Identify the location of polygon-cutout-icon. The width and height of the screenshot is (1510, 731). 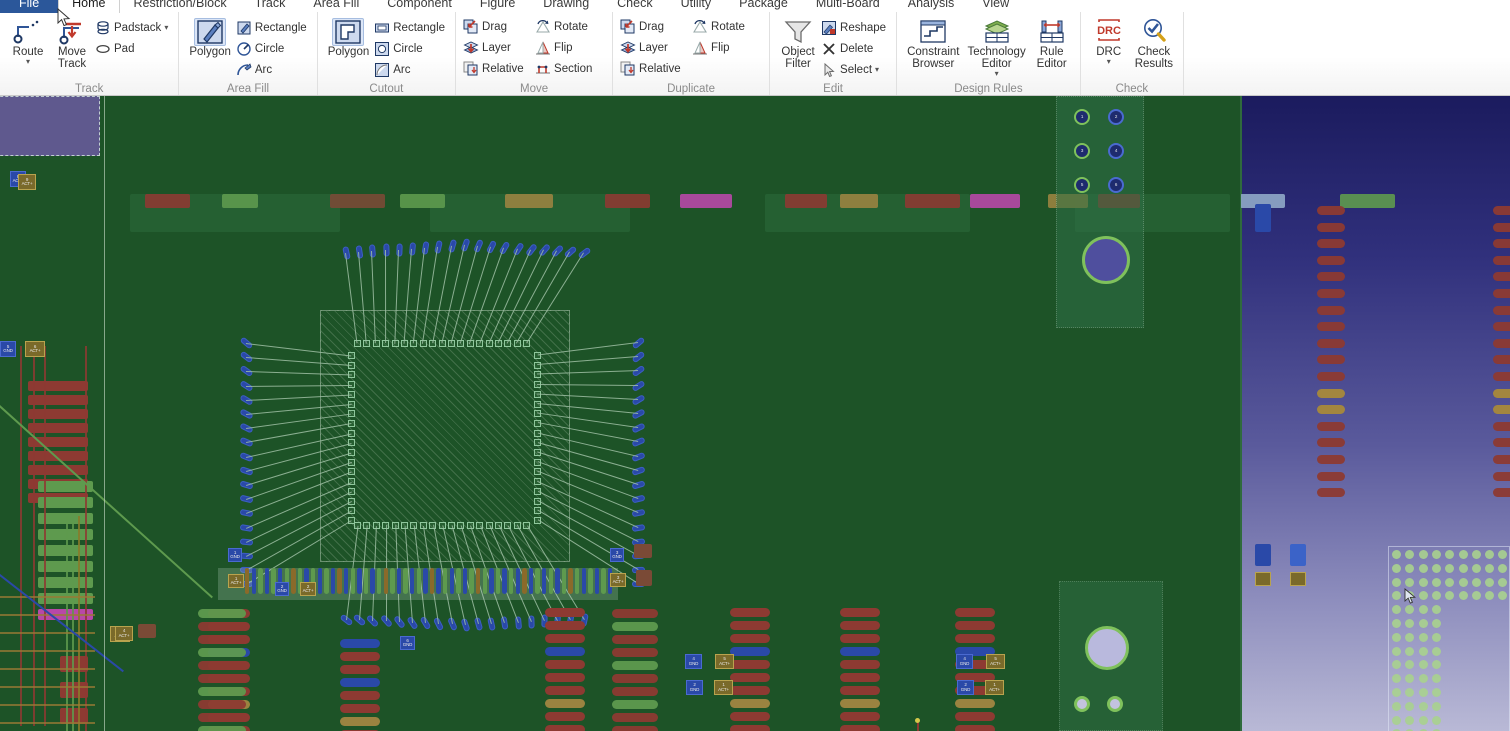
(348, 32).